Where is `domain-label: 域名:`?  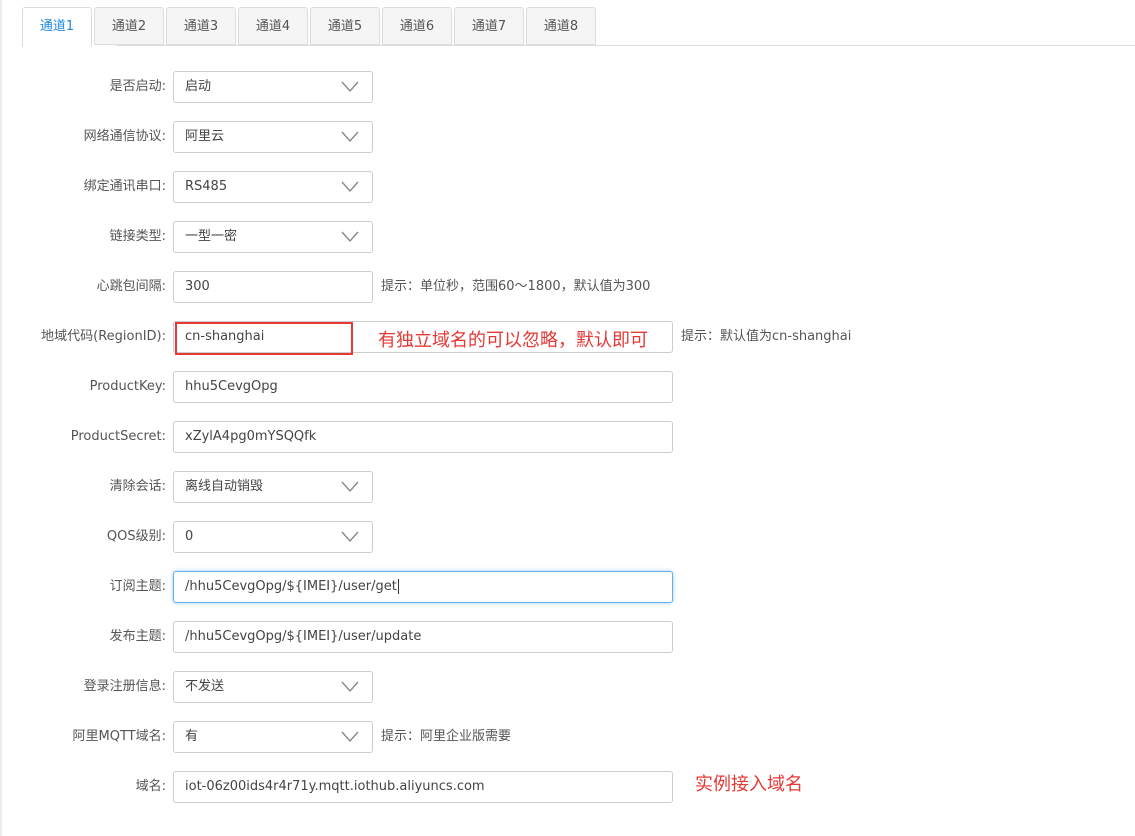 domain-label: 域名: is located at coordinates (150, 786).